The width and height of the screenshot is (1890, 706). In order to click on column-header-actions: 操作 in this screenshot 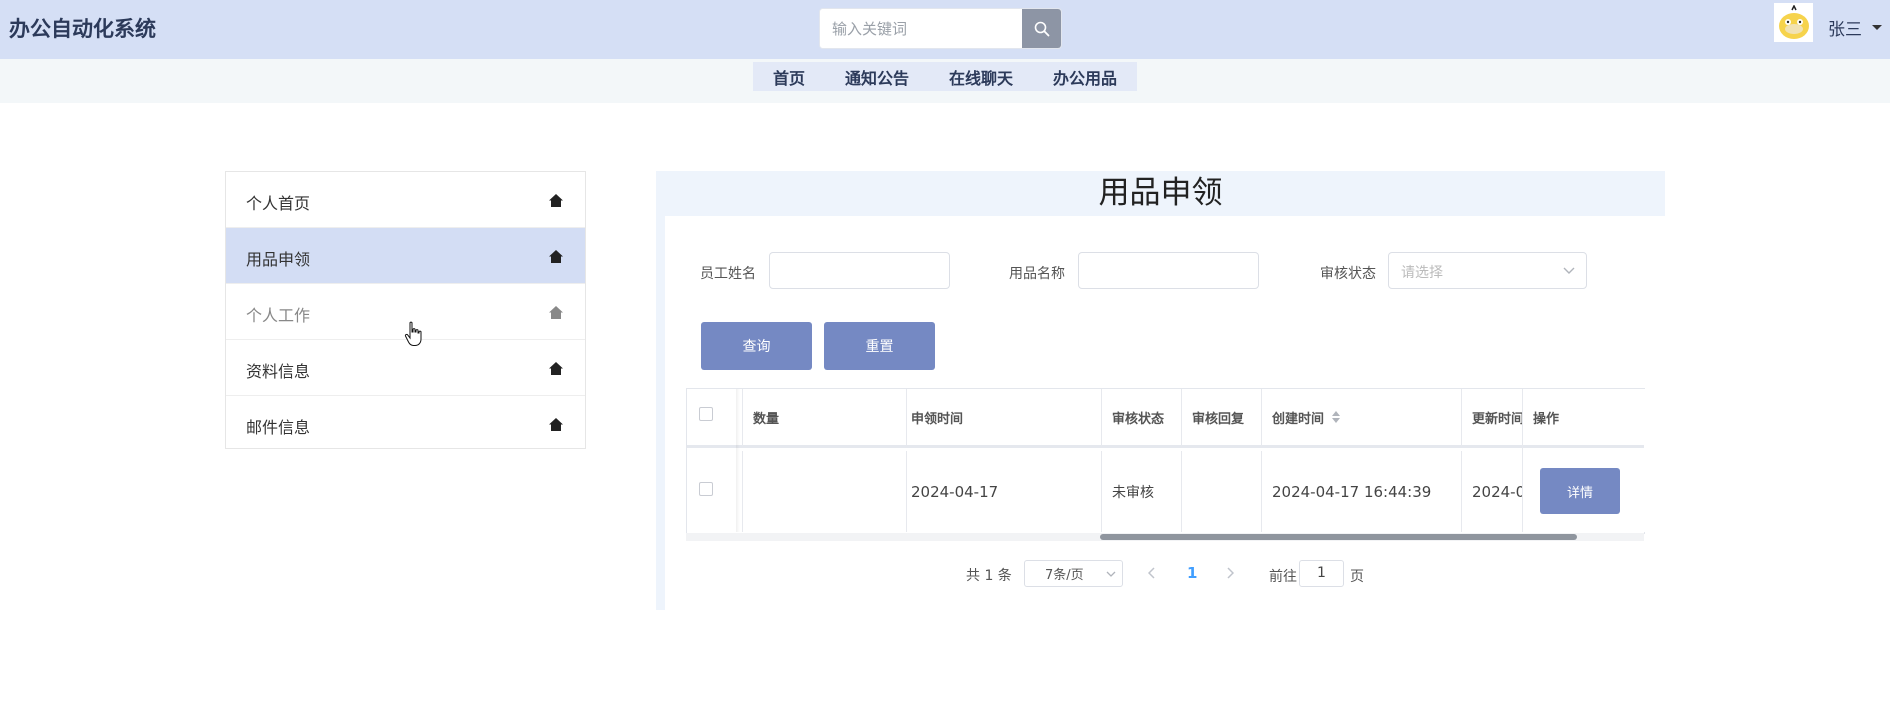, I will do `click(1583, 418)`.